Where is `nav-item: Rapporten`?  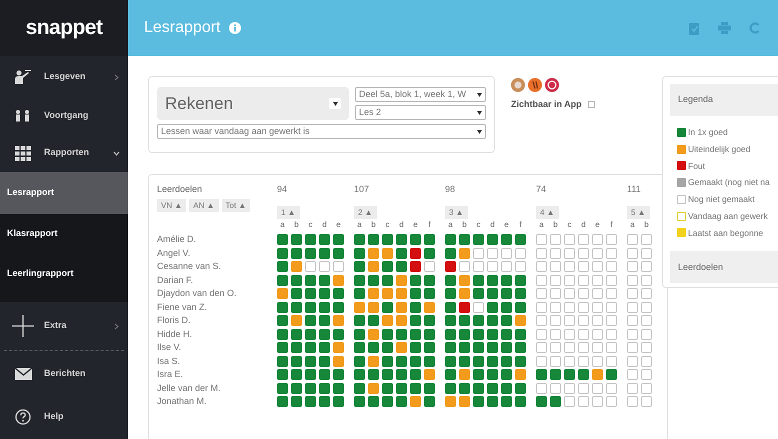
nav-item: Rapporten is located at coordinates (64, 153).